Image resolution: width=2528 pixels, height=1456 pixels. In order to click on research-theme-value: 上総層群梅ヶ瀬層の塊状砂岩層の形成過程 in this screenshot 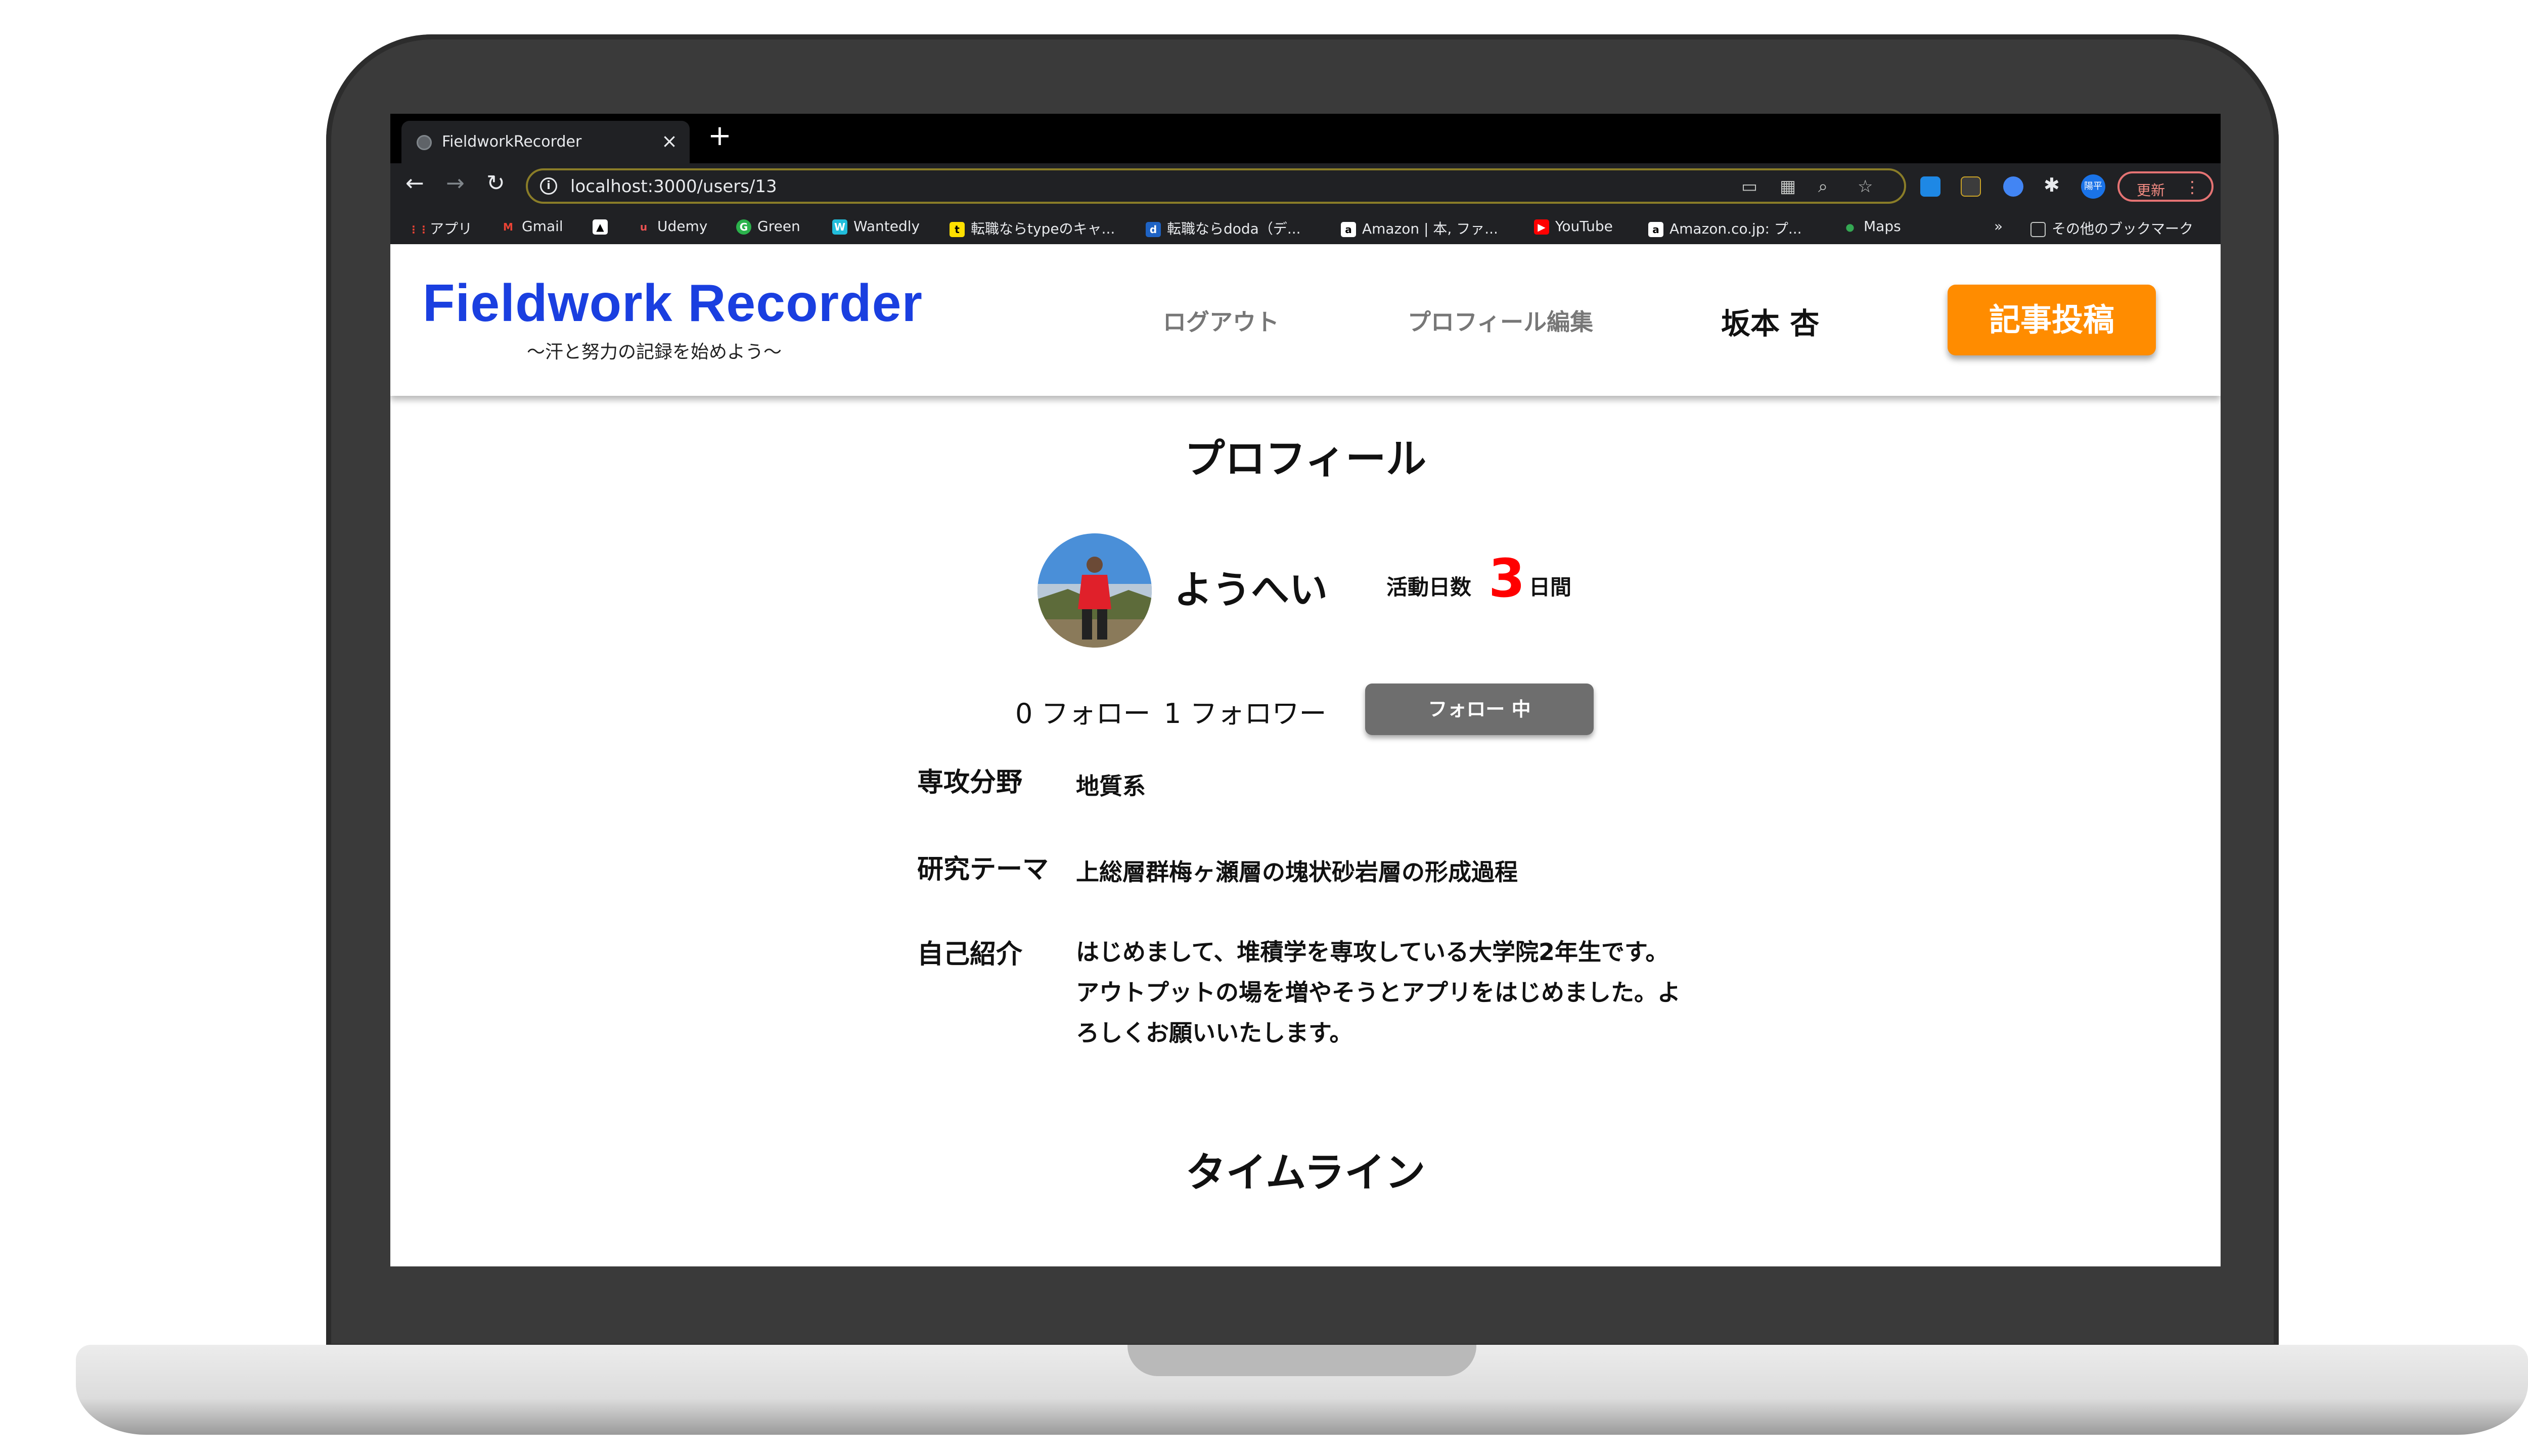, I will do `click(1297, 872)`.